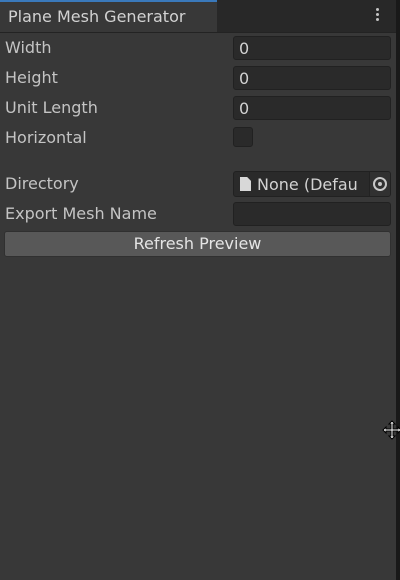  What do you see at coordinates (307, 184) in the screenshot?
I see `directory-value: None (Defau` at bounding box center [307, 184].